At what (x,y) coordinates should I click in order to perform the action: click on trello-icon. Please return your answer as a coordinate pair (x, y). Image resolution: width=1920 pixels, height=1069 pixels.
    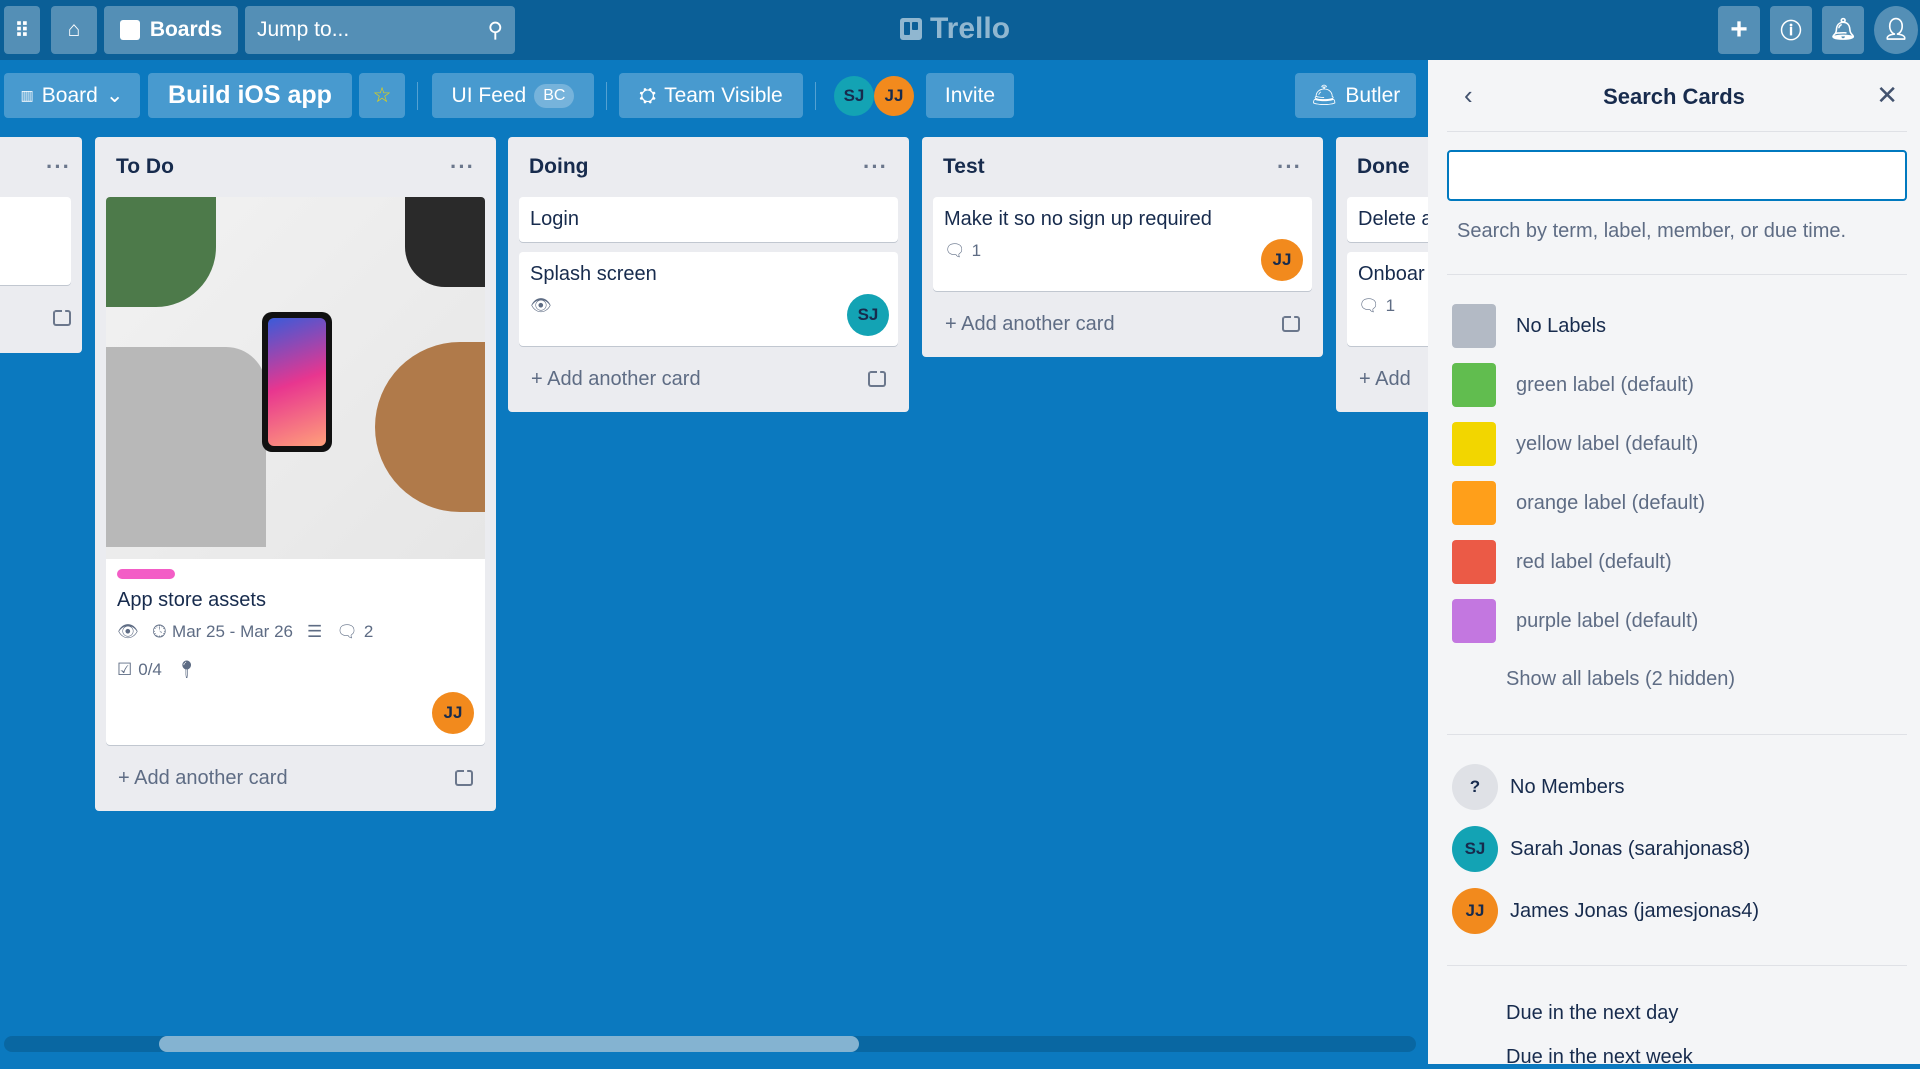
    Looking at the image, I should click on (911, 29).